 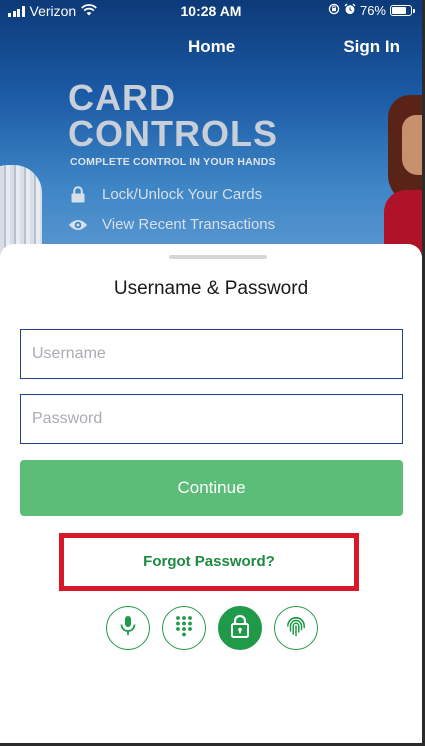 I want to click on nav-home-link: Home, so click(x=211, y=47).